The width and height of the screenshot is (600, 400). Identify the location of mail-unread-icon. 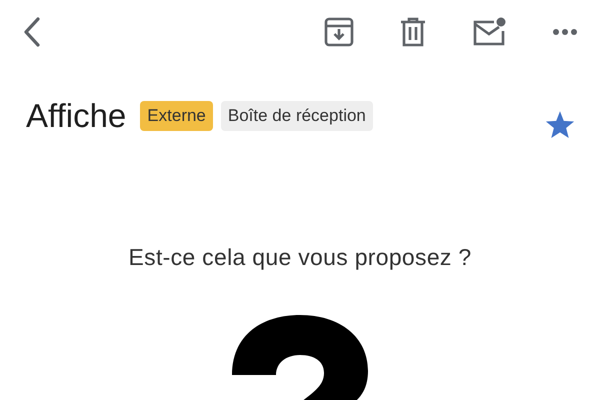
(489, 32).